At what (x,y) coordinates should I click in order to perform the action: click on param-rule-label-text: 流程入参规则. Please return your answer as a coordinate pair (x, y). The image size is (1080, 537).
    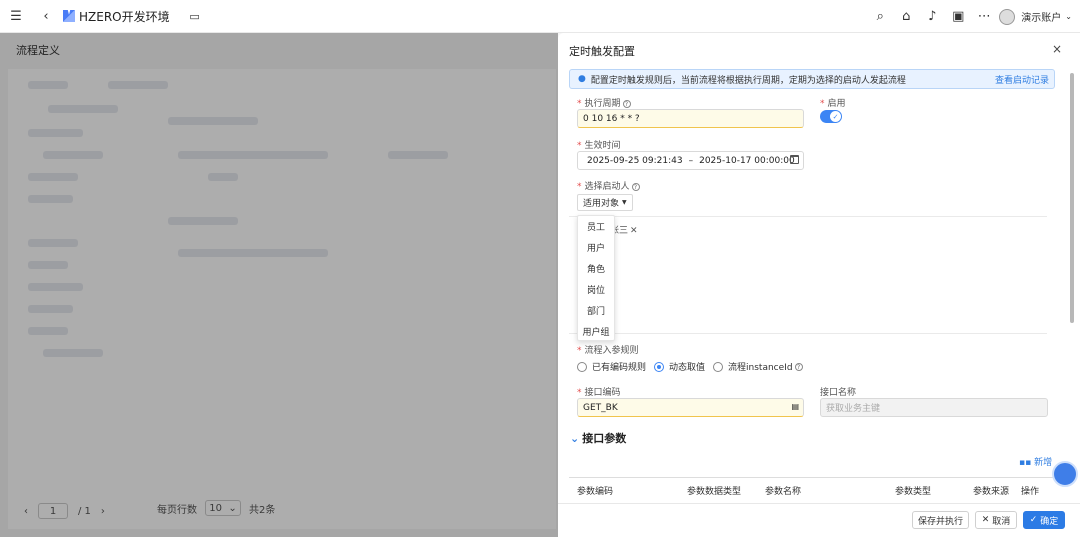
    Looking at the image, I should click on (611, 351).